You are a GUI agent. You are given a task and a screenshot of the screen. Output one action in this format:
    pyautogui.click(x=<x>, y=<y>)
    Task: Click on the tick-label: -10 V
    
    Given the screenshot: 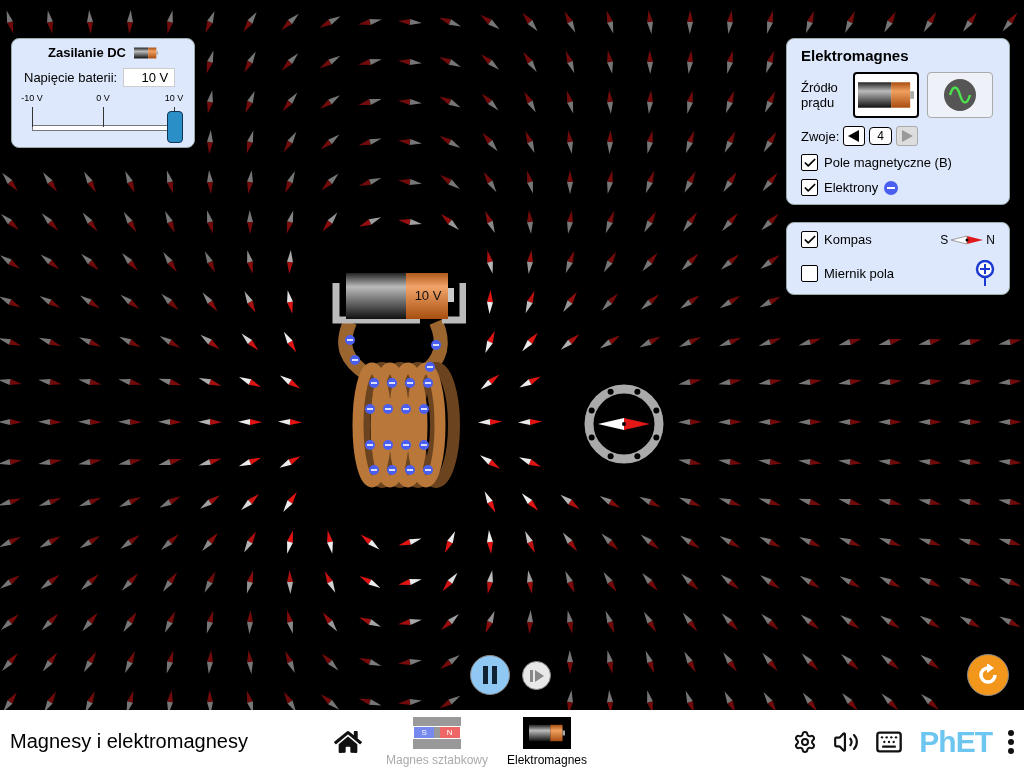 What is the action you would take?
    pyautogui.click(x=32, y=98)
    